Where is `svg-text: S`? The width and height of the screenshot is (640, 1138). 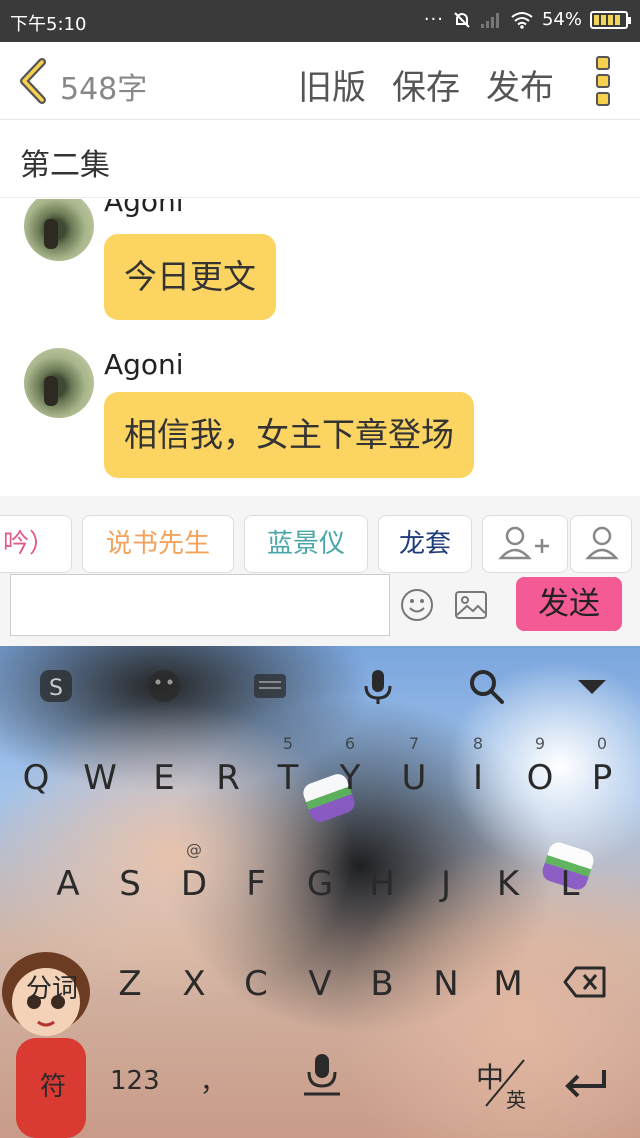 svg-text: S is located at coordinates (56, 688).